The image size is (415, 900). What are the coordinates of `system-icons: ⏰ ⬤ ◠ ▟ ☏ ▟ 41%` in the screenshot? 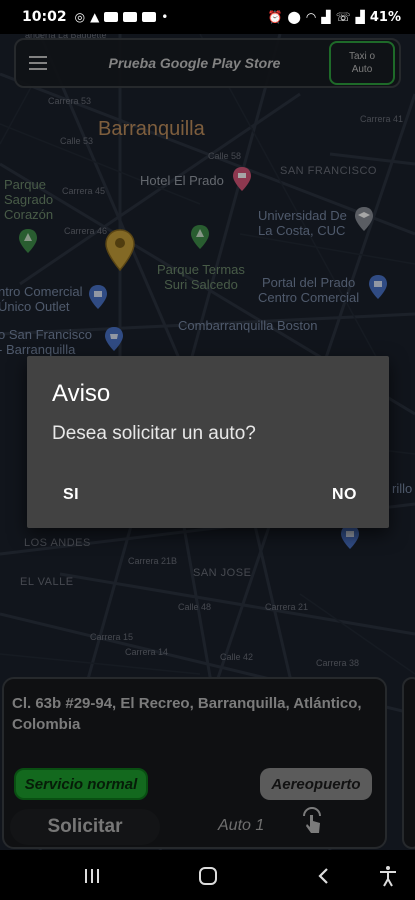 It's located at (334, 17).